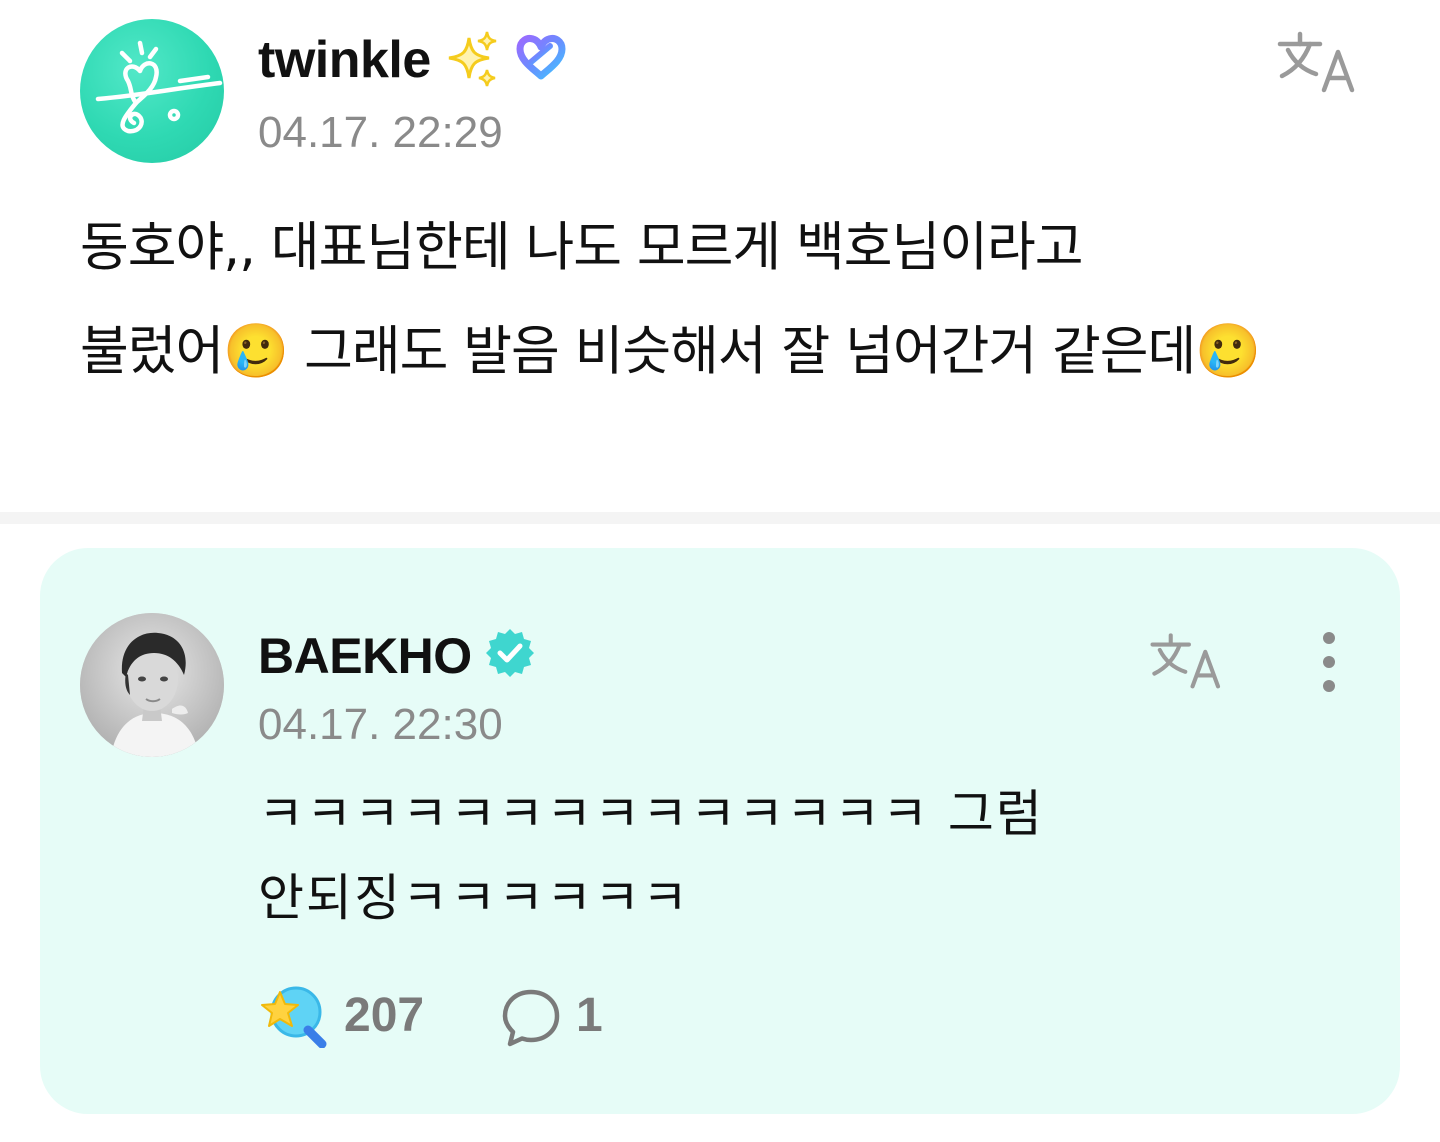  I want to click on post-timestamp: 04.17. 22:29, so click(380, 132).